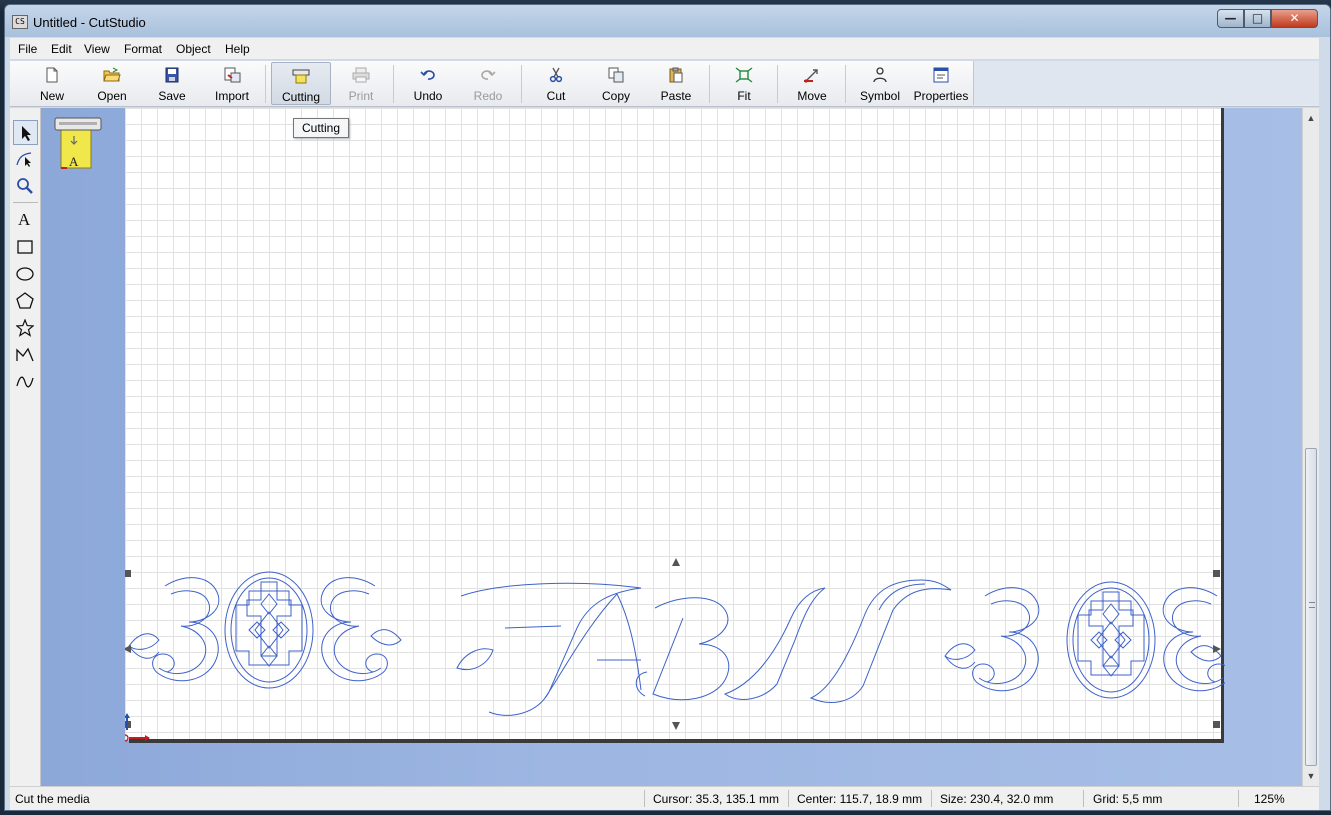 Image resolution: width=1331 pixels, height=815 pixels. I want to click on scroll-up-arrow: ▲, so click(1311, 118).